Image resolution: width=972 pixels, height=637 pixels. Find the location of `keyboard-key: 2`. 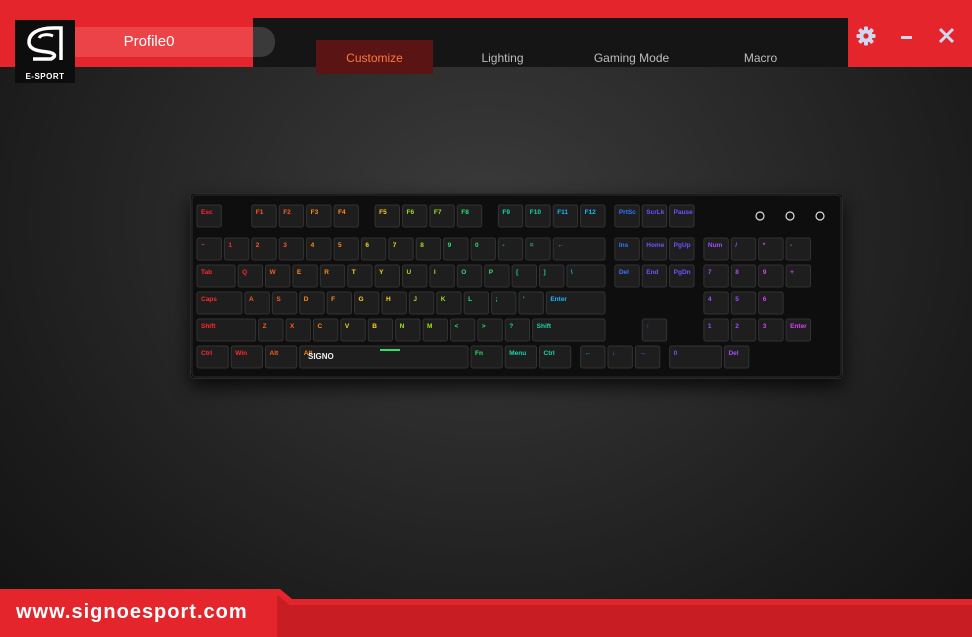

keyboard-key: 2 is located at coordinates (743, 330).